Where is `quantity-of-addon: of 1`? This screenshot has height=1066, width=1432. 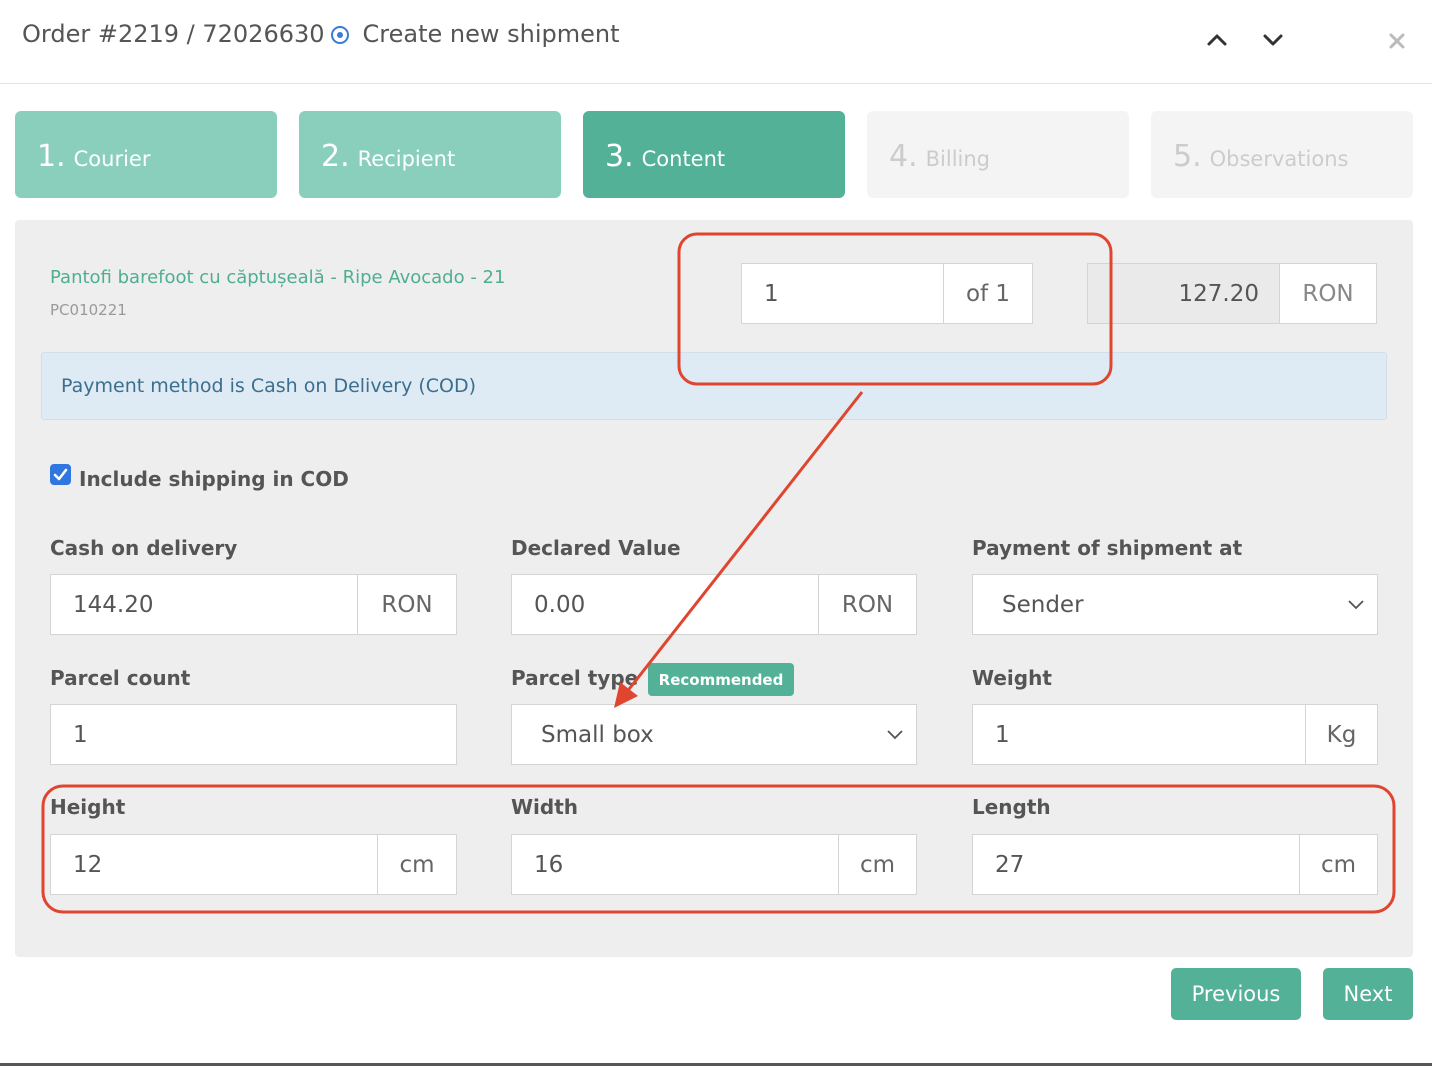 quantity-of-addon: of 1 is located at coordinates (988, 293).